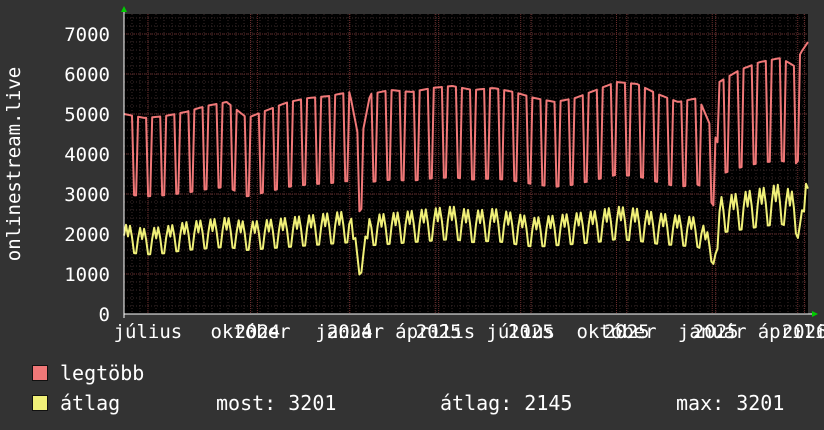 Image resolution: width=824 pixels, height=430 pixels. Describe the element at coordinates (87, 275) in the screenshot. I see `y-tick-label: 1000` at that location.